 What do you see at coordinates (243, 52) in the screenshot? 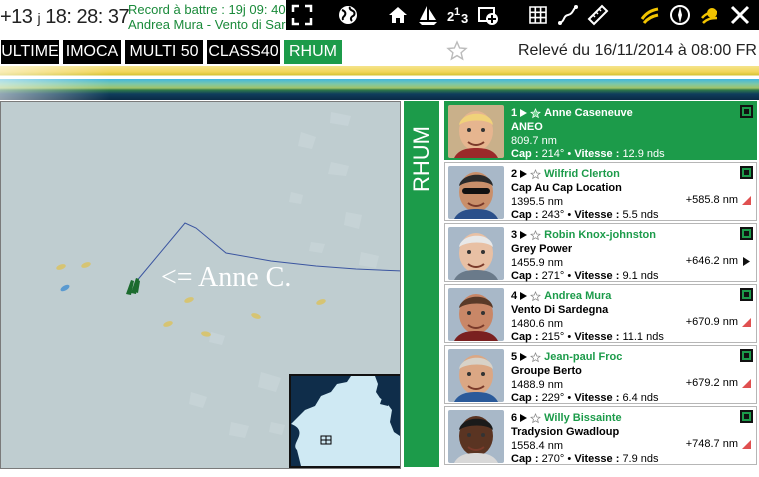
I see `tab-class40: CLASS40` at bounding box center [243, 52].